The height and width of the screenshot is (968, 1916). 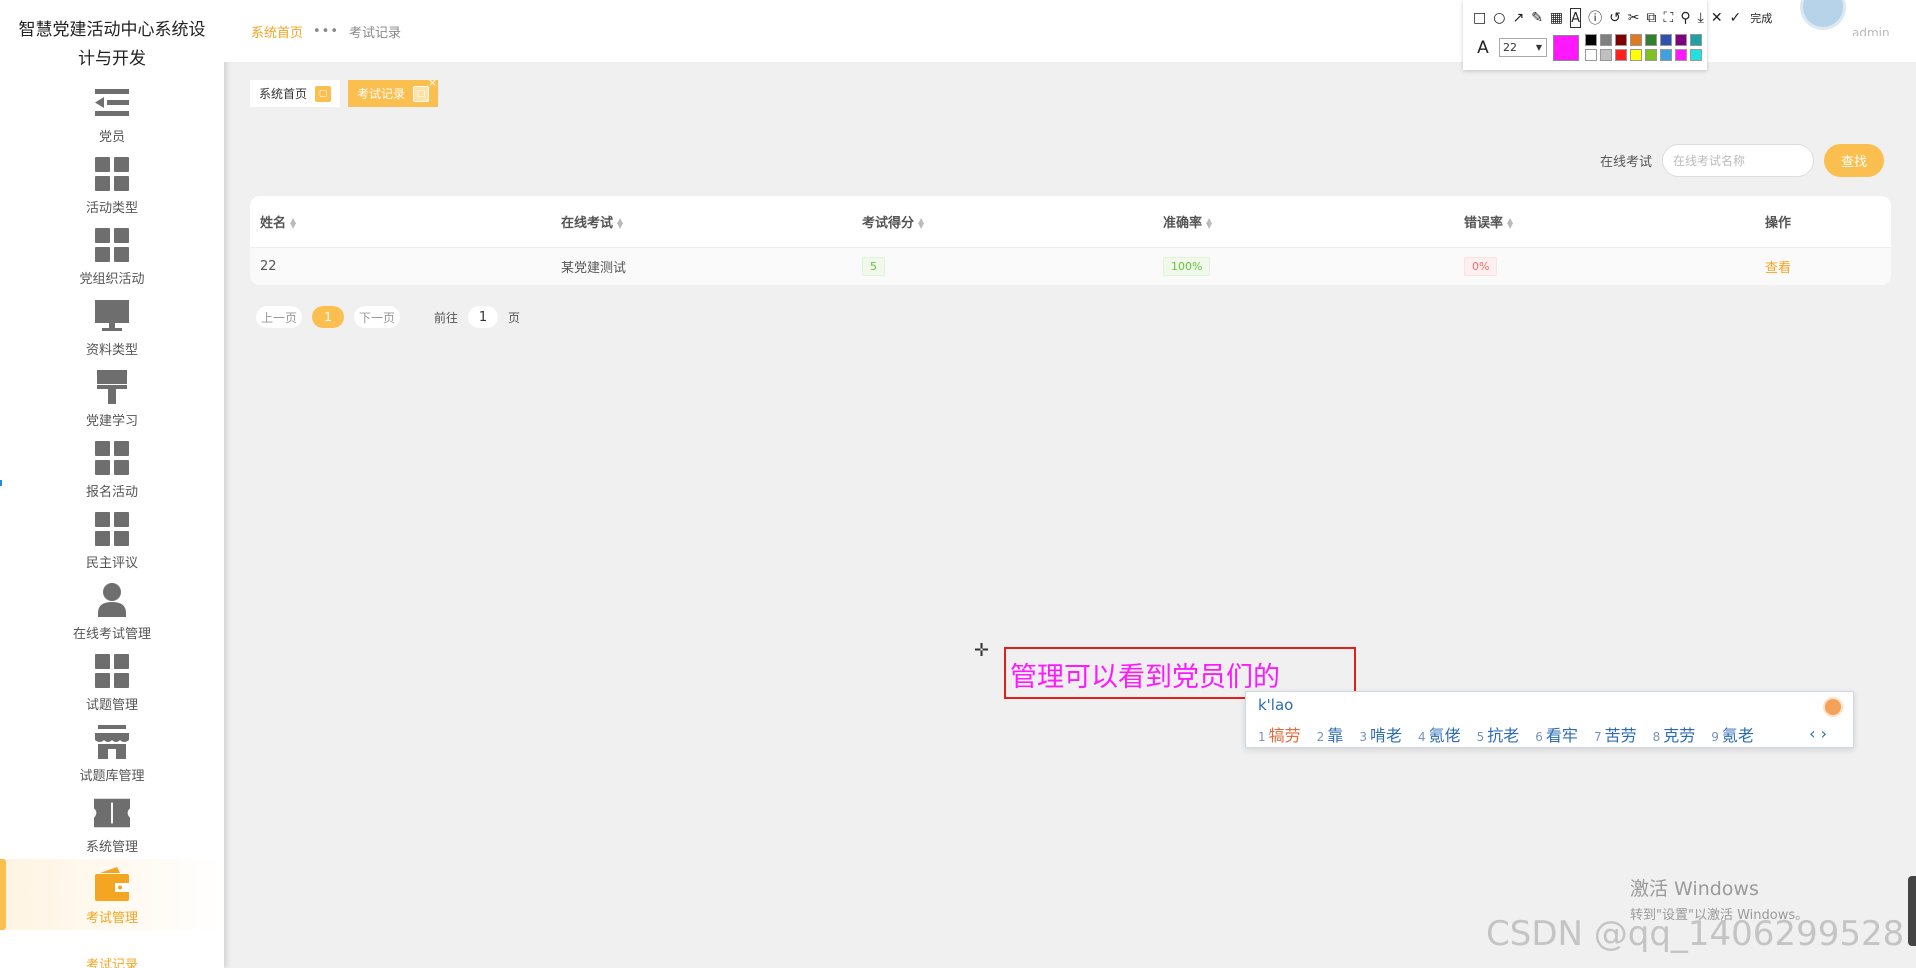 I want to click on mosaic-tool-icon: ▦, so click(x=1556, y=18).